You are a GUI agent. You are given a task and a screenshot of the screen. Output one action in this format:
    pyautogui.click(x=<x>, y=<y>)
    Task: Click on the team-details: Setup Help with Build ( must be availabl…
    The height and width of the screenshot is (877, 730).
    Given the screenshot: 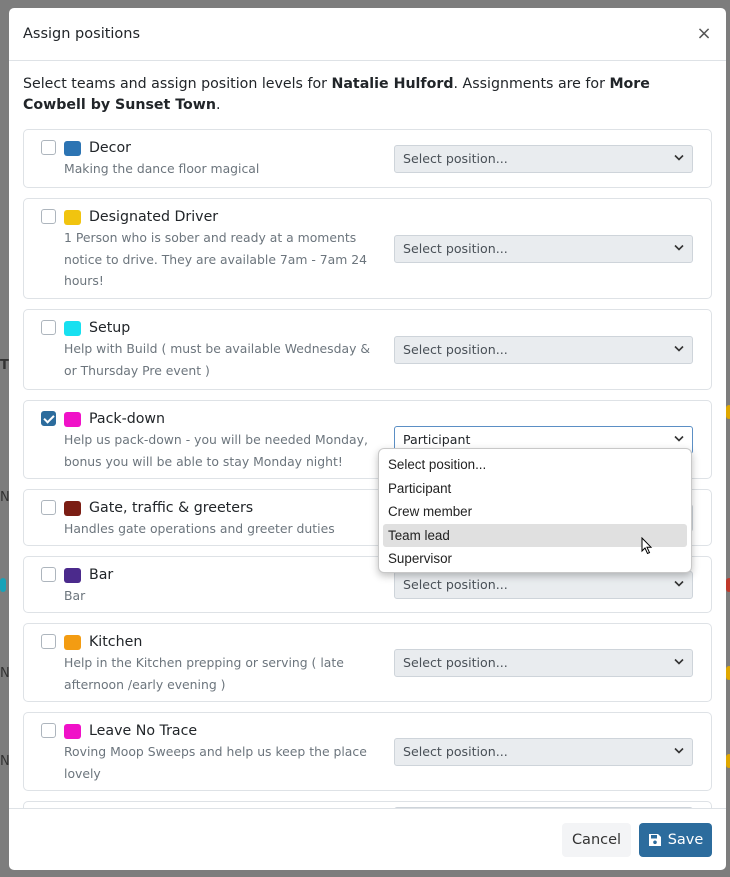 What is the action you would take?
    pyautogui.click(x=209, y=349)
    